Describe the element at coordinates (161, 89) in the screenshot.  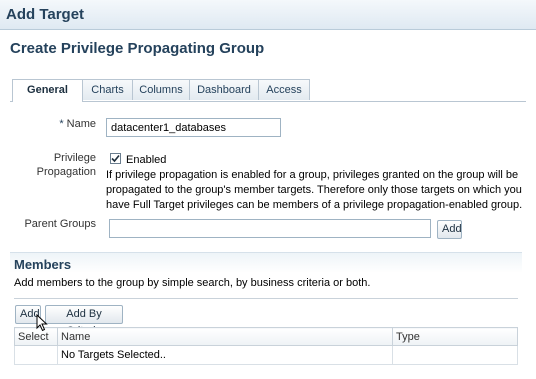
I see `tab-columns: Columns` at that location.